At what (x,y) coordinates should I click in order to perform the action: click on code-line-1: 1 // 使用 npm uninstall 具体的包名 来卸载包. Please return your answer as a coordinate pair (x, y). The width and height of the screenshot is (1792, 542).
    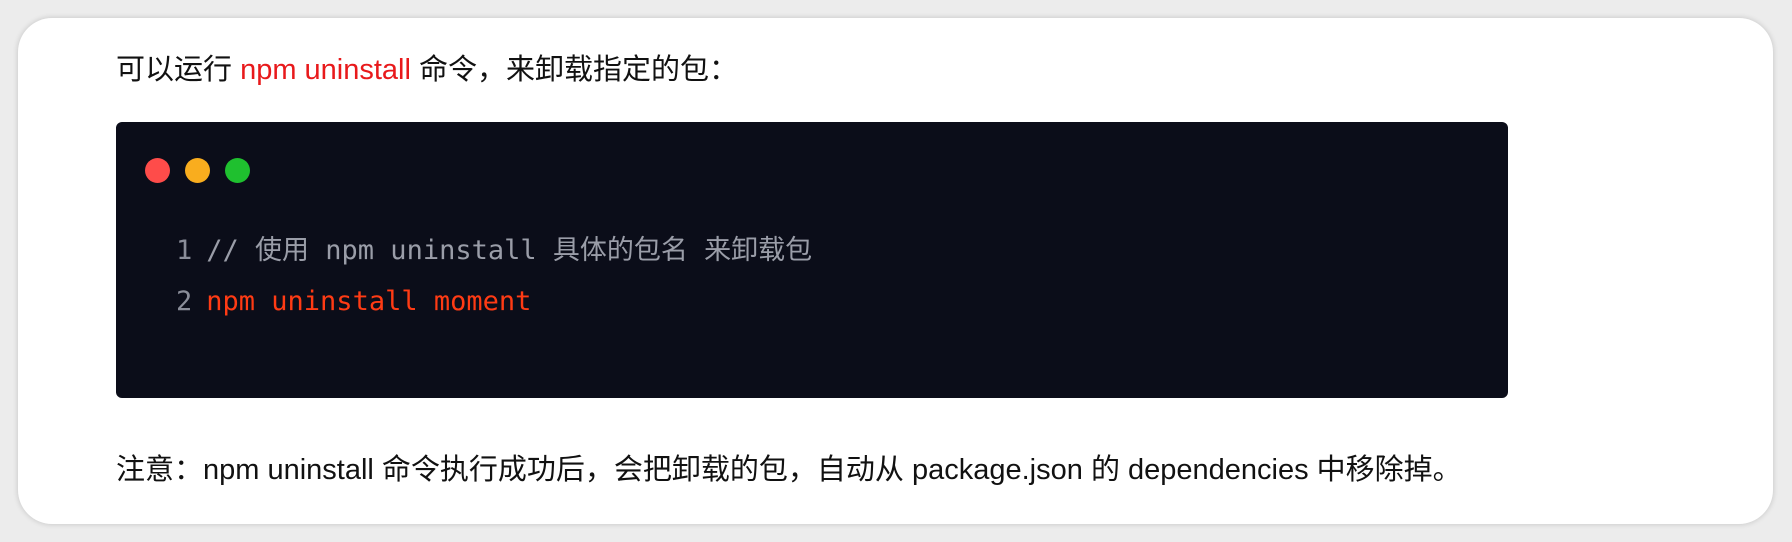
    Looking at the image, I should click on (494, 247).